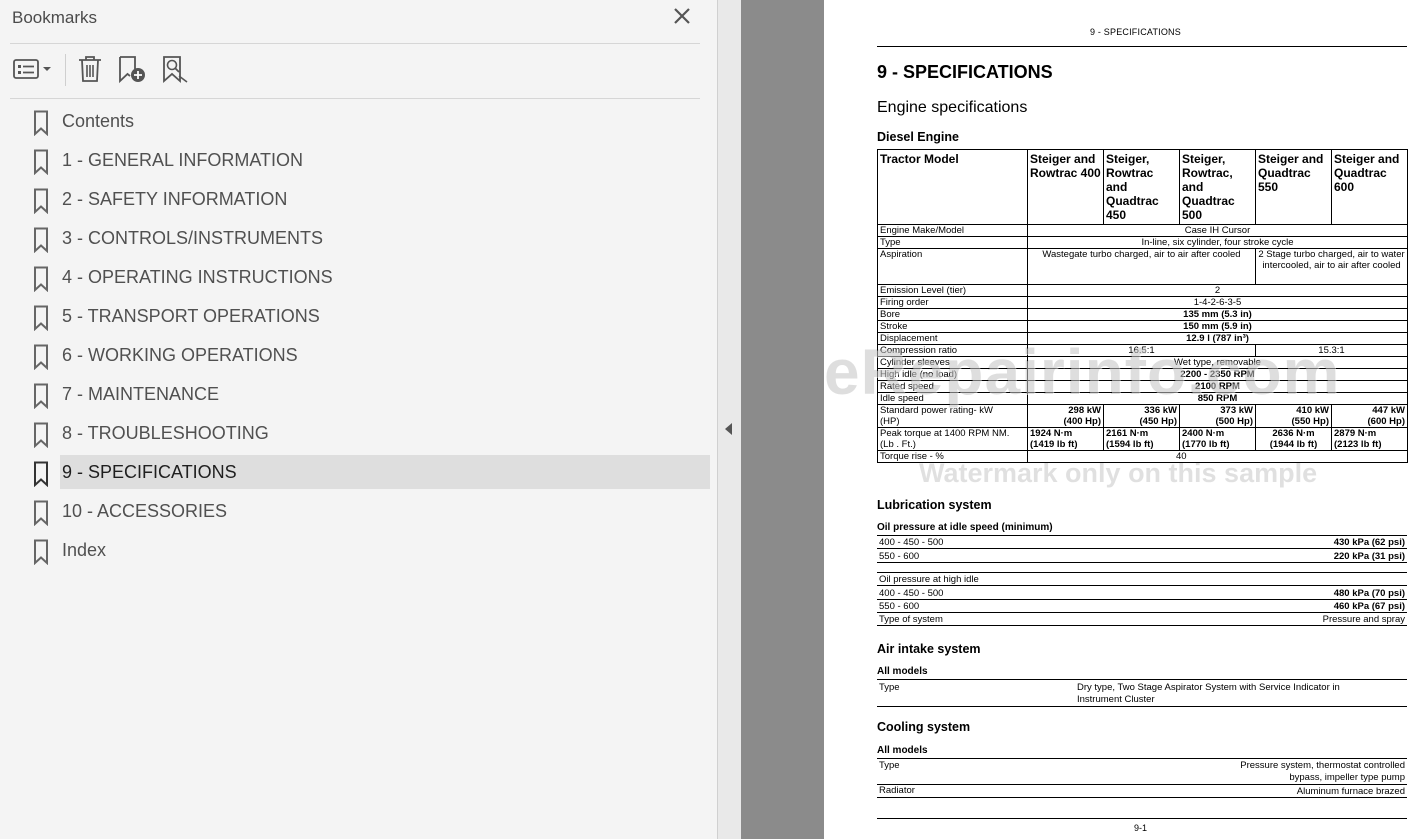 This screenshot has height=839, width=1427. I want to click on cell-line: (2123 lb ft), so click(1358, 444).